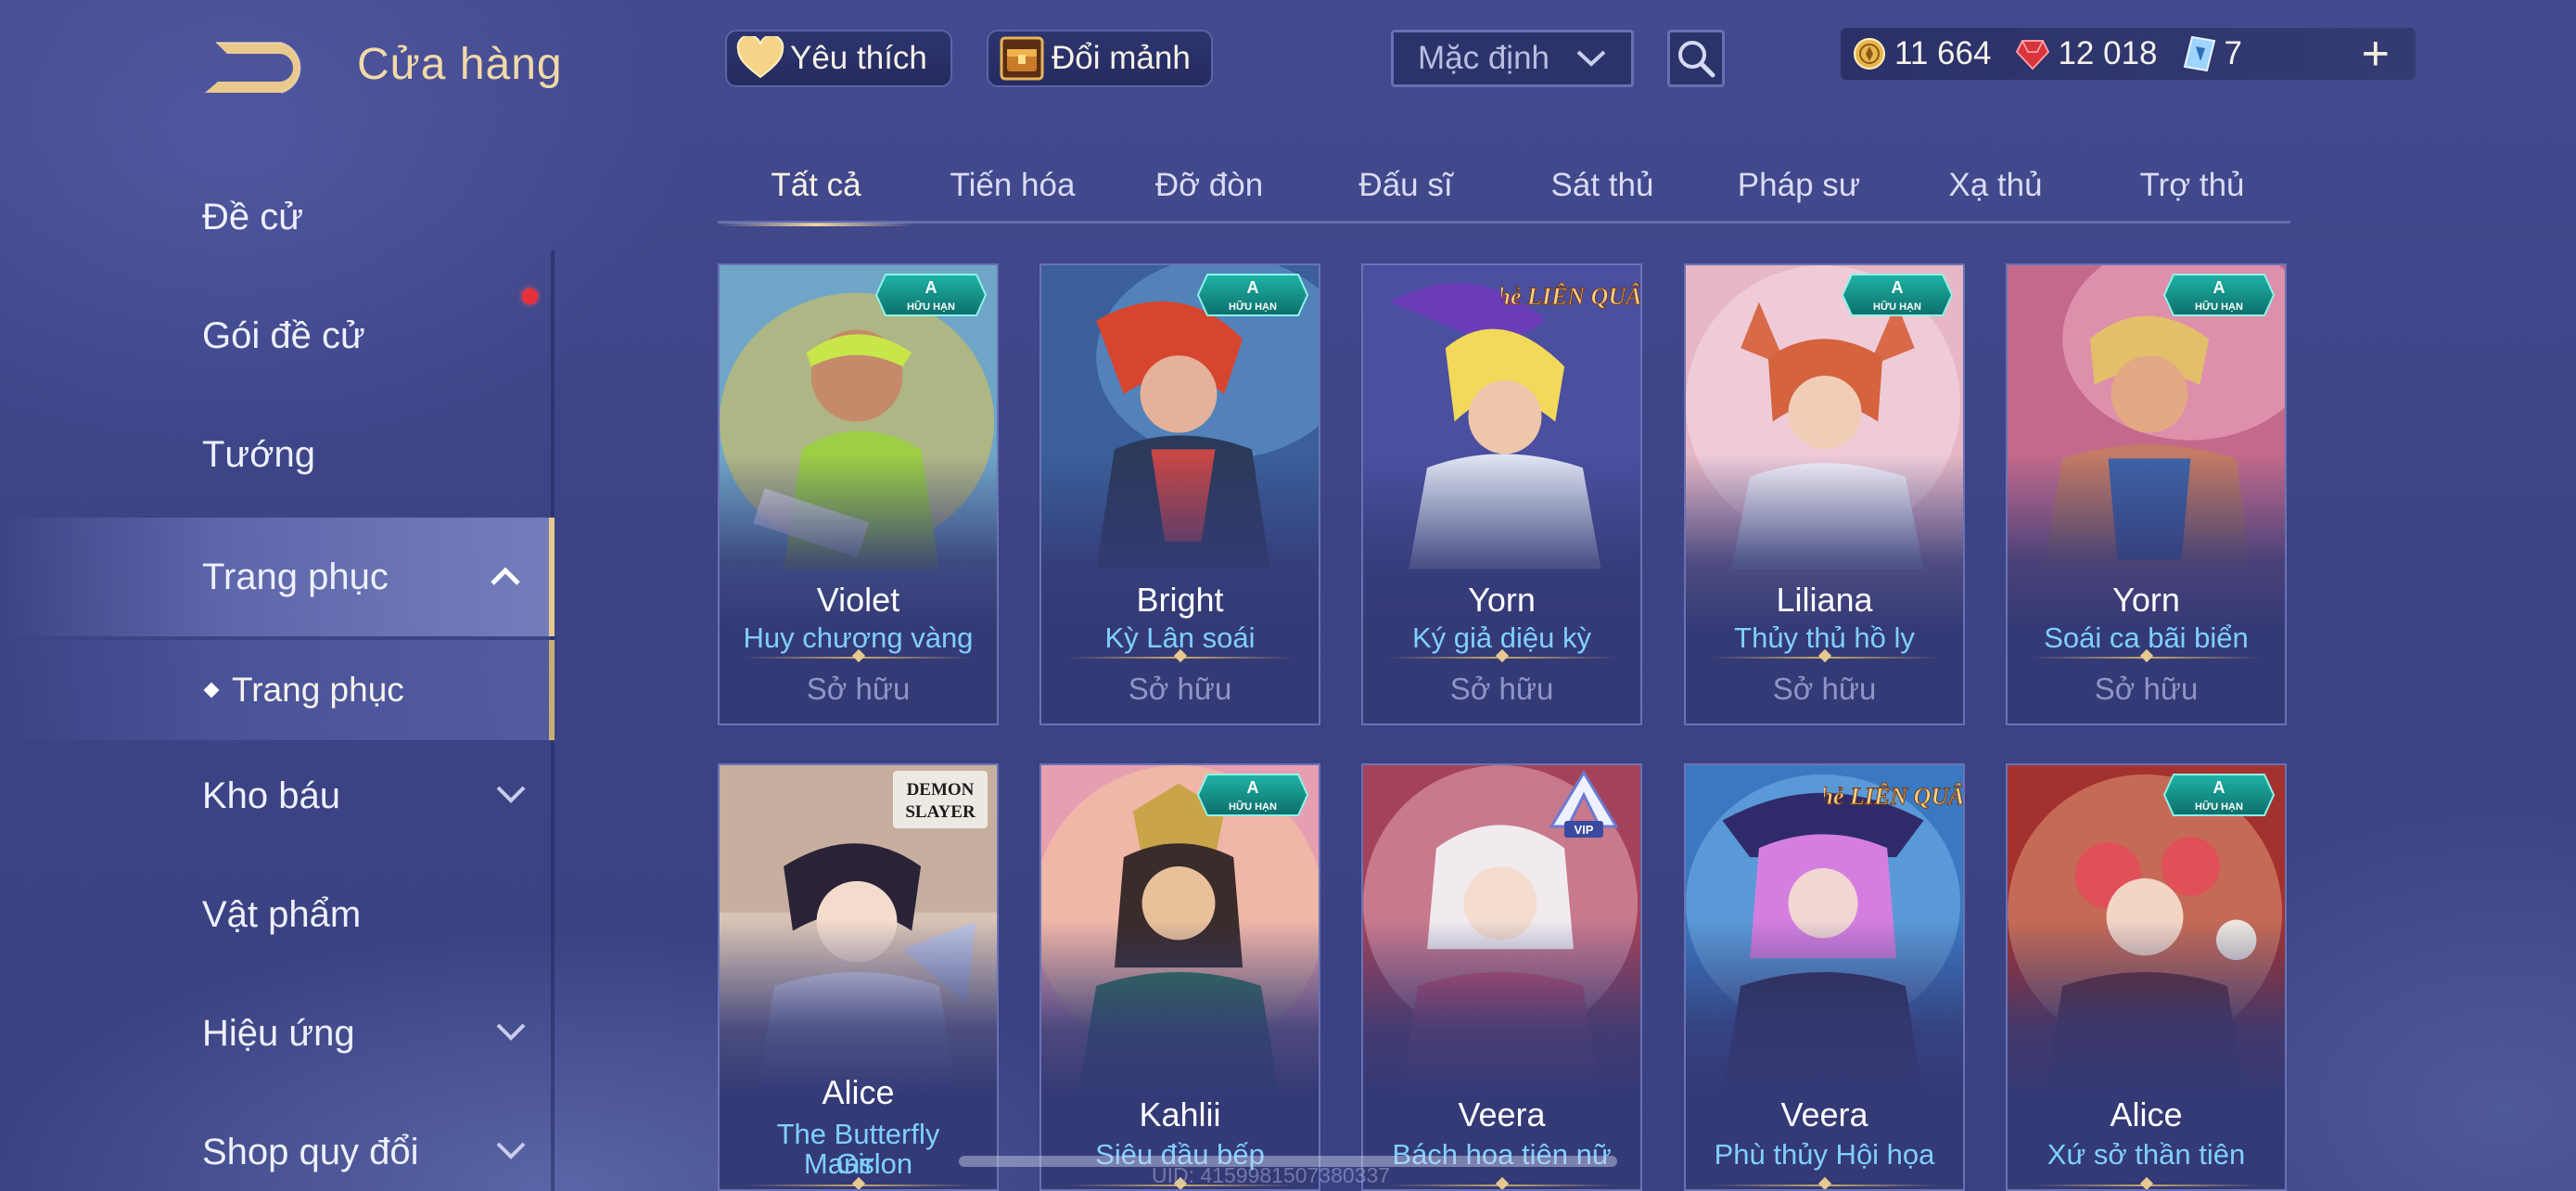 This screenshot has height=1191, width=2576. What do you see at coordinates (760, 59) in the screenshot?
I see `heart-icon` at bounding box center [760, 59].